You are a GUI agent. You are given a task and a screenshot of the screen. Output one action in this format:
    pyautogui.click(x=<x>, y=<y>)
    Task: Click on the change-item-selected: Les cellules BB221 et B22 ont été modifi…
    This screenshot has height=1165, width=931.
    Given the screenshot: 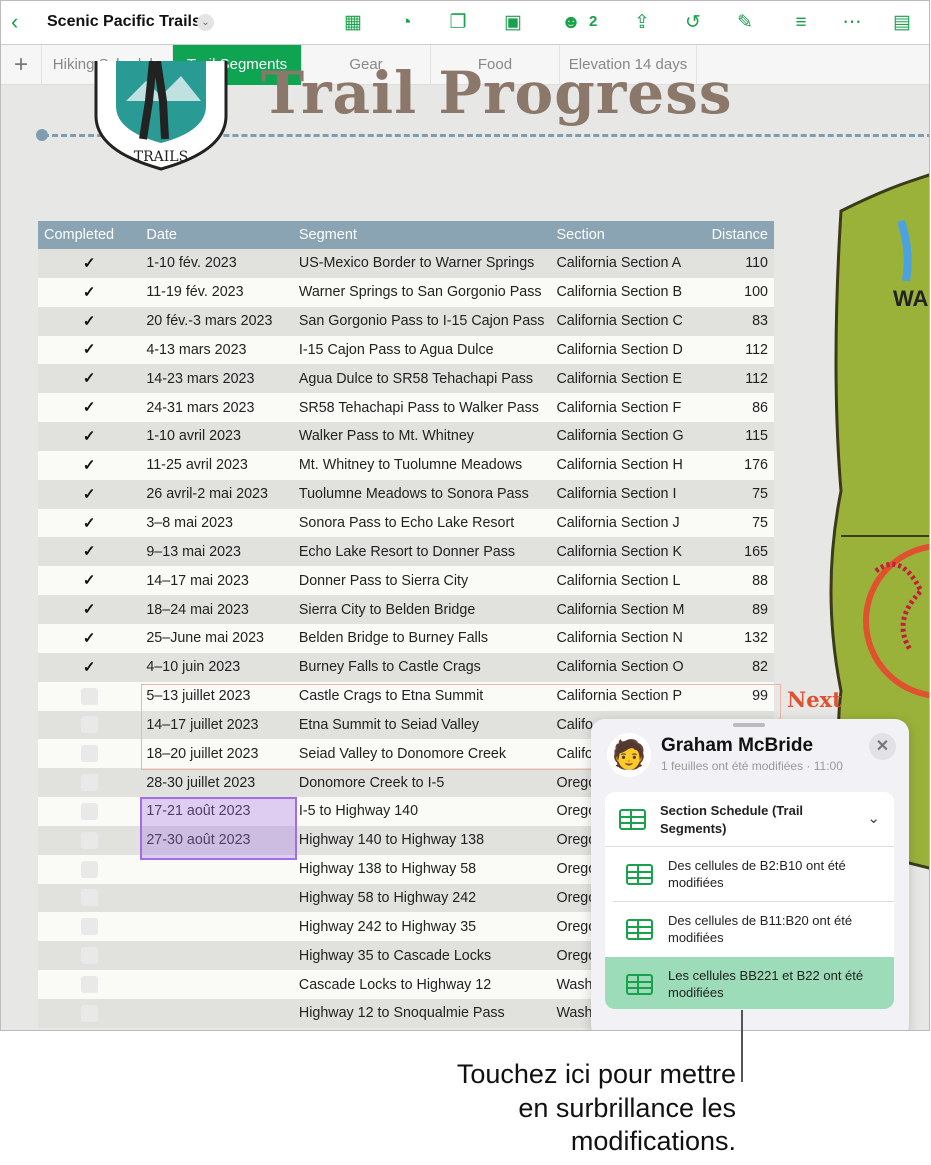 What is the action you would take?
    pyautogui.click(x=749, y=983)
    